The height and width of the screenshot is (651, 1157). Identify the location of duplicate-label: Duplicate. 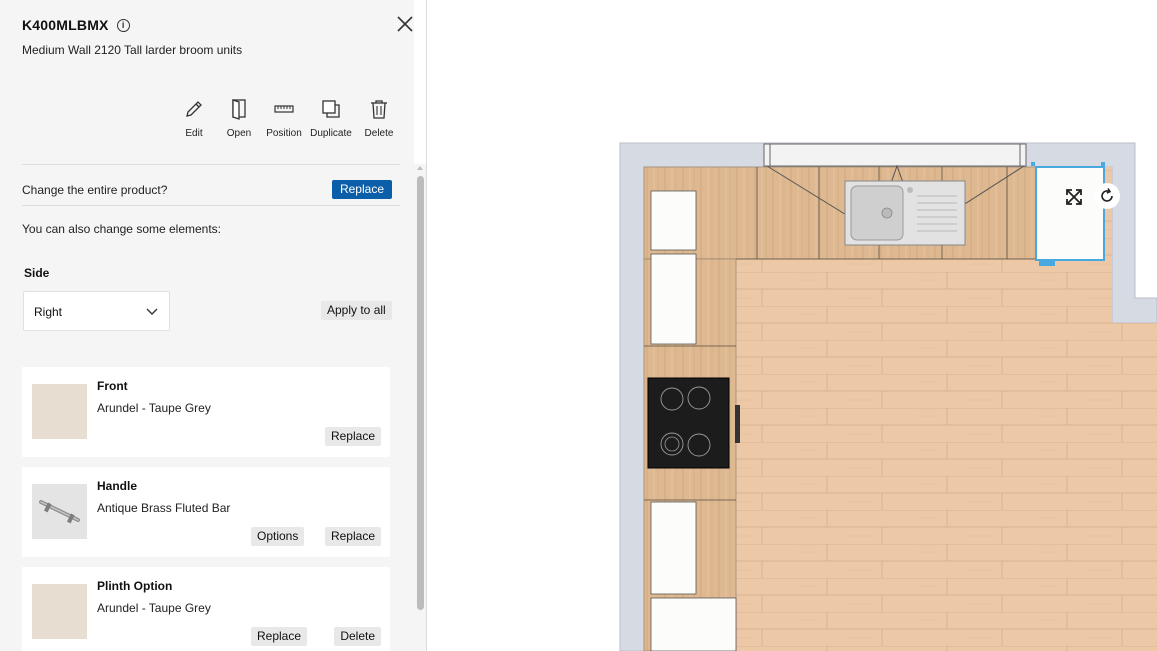
(331, 133).